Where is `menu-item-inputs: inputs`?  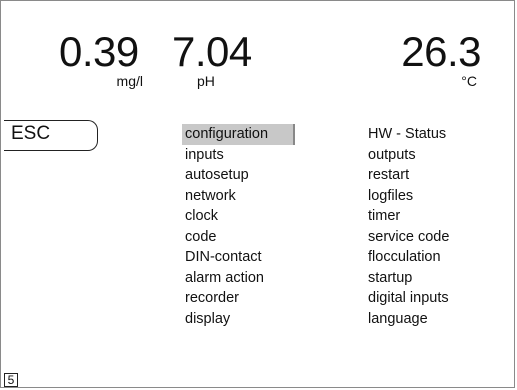 menu-item-inputs: inputs is located at coordinates (242, 155).